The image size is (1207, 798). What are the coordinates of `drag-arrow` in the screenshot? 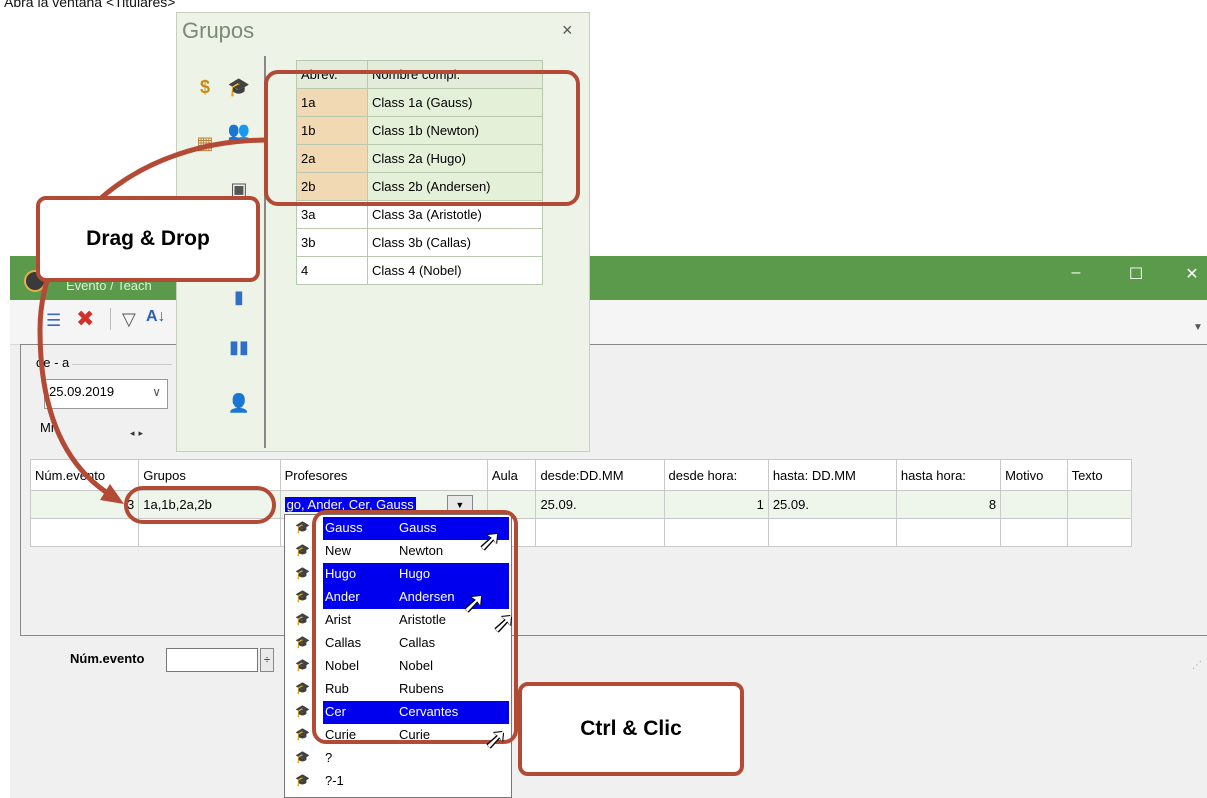 It's located at (153, 320).